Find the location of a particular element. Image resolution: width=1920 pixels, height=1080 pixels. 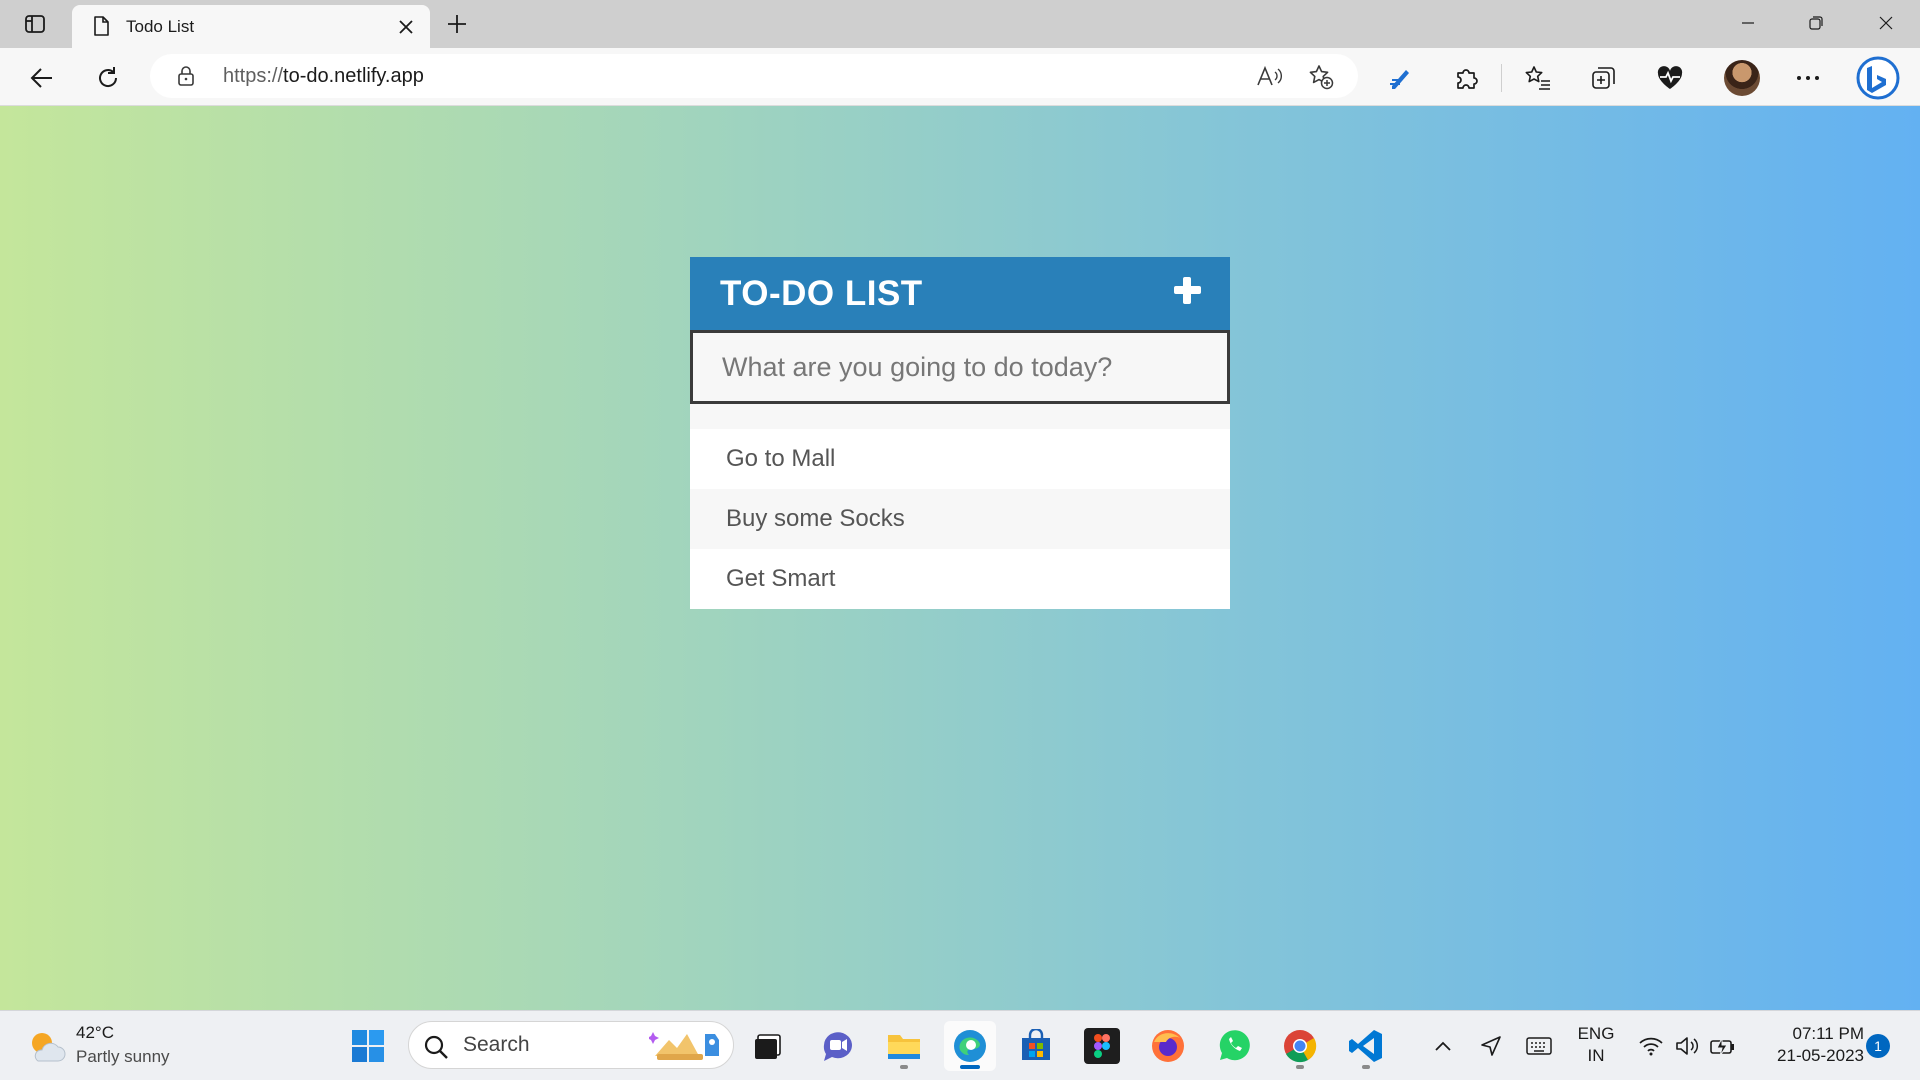

clock-time: 07:11 PM is located at coordinates (1828, 1033).